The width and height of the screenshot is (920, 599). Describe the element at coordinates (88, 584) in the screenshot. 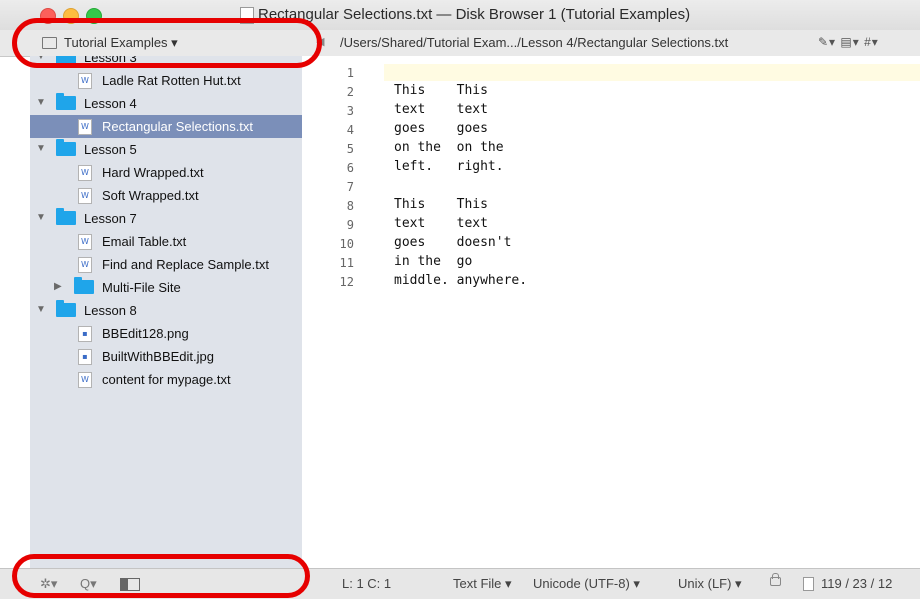

I see `search-menu-icon: Q▾` at that location.